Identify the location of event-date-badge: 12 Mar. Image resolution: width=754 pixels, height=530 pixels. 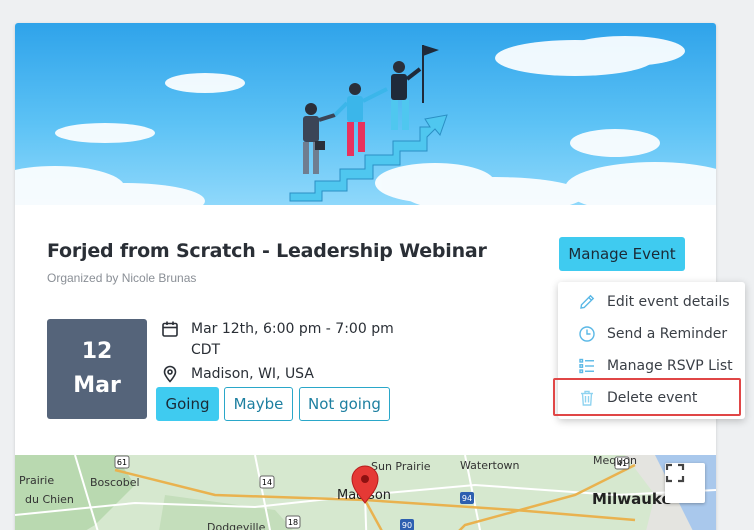
(97, 369).